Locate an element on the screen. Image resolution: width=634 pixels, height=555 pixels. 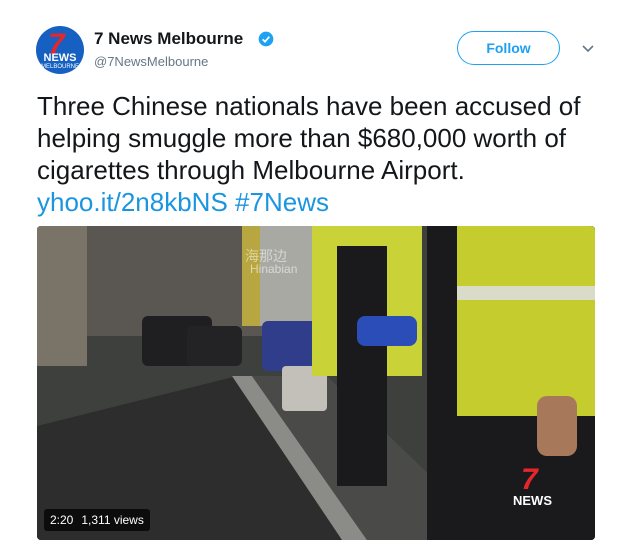
chevron-down-icon is located at coordinates (588, 48).